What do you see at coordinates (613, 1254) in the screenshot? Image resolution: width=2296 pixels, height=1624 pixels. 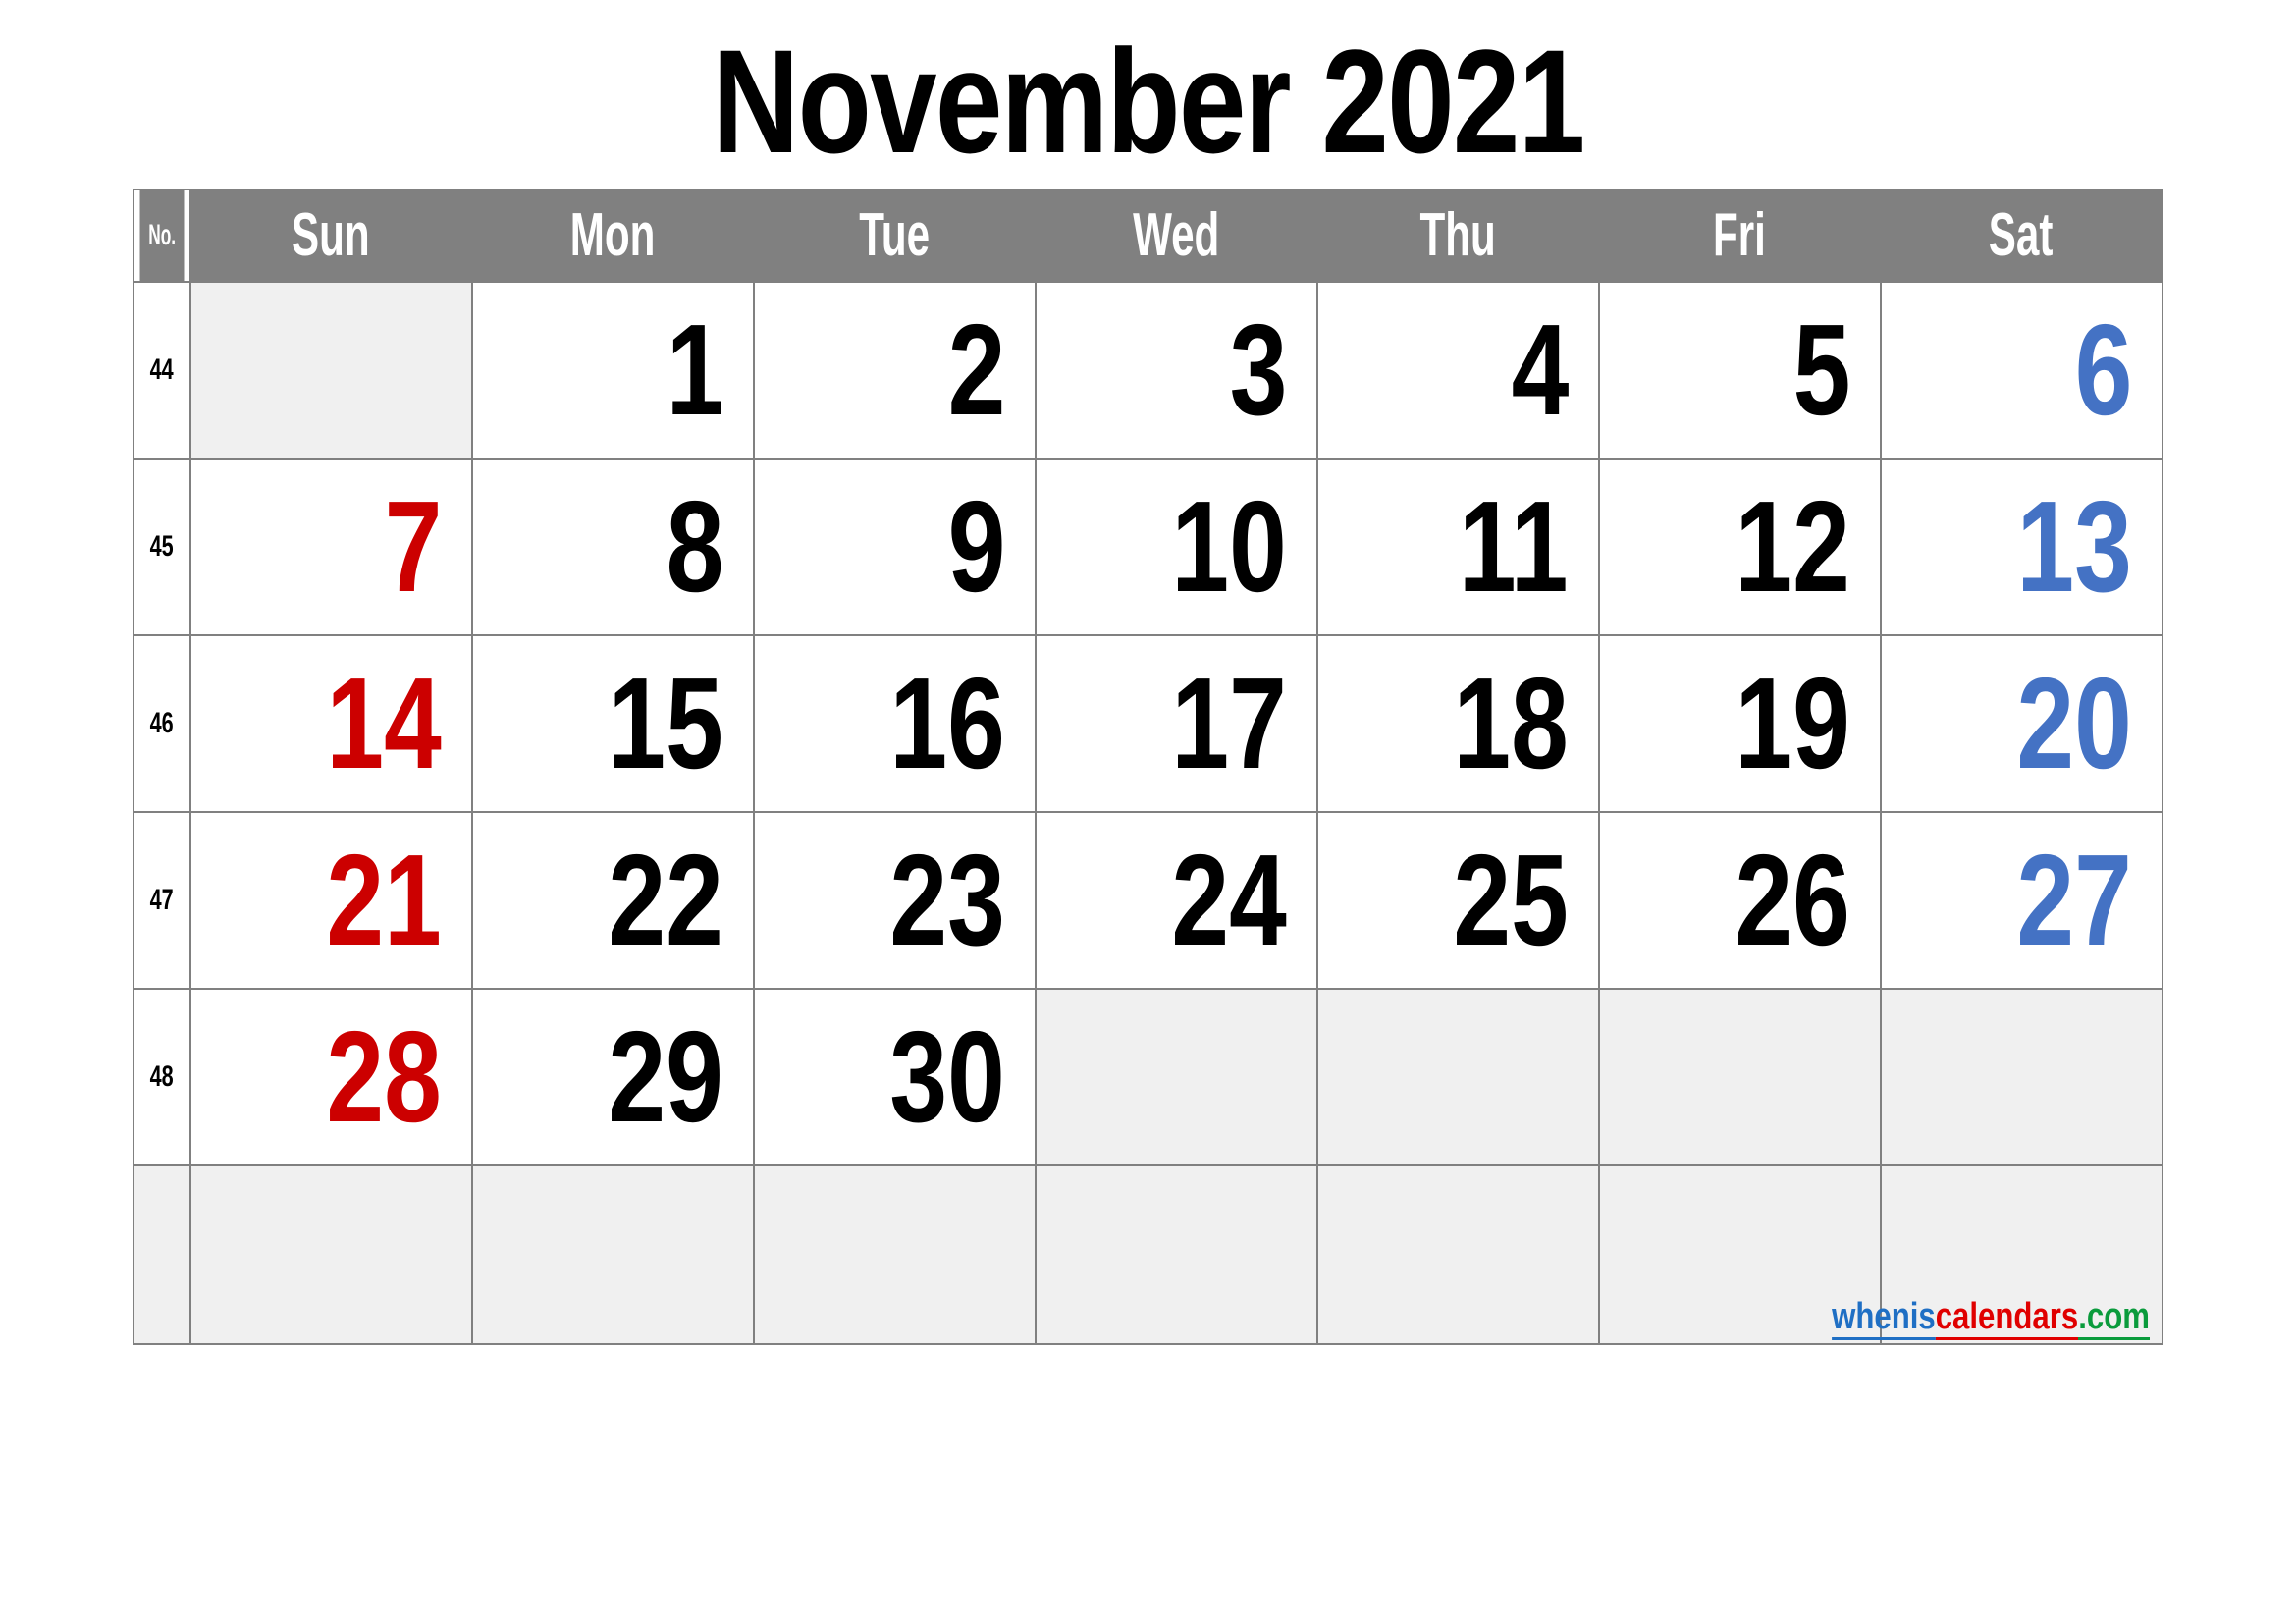 I see `day-cell-mon` at bounding box center [613, 1254].